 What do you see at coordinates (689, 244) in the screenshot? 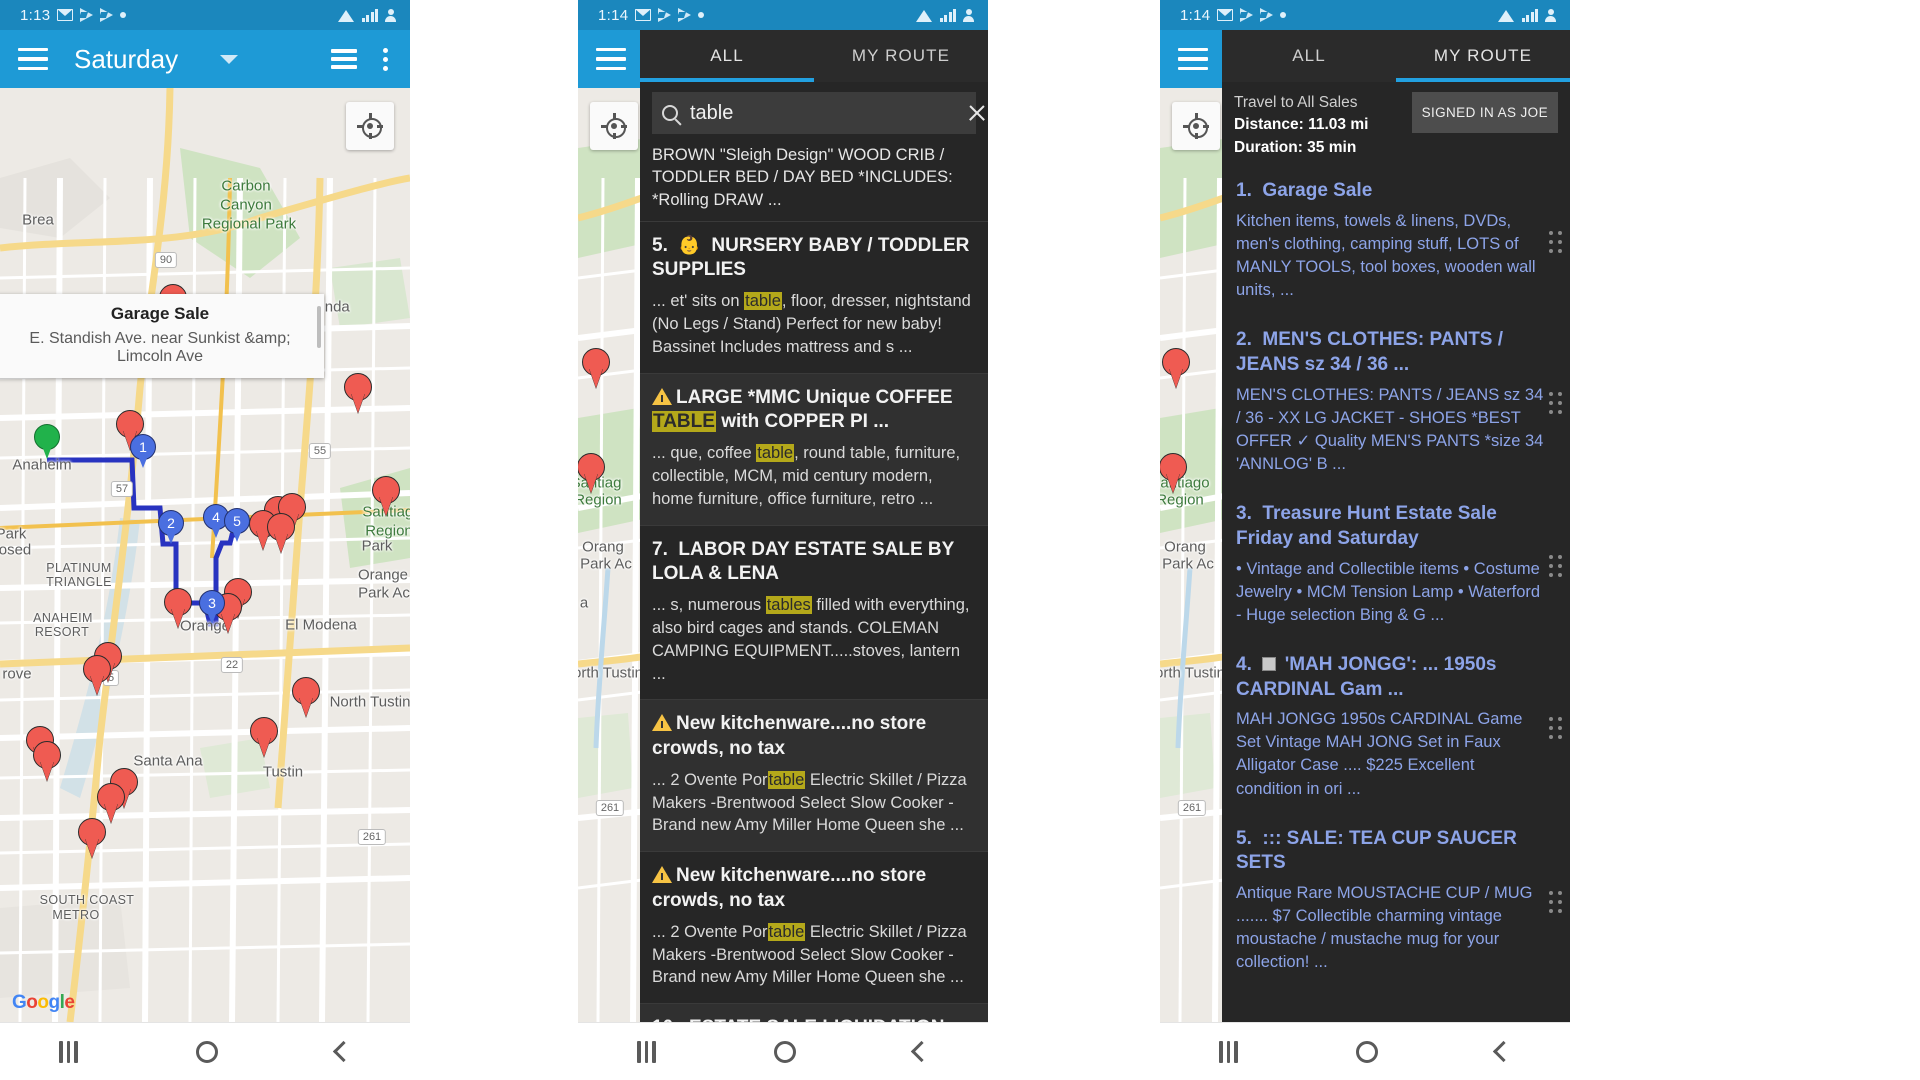
I see `baby-emoji-icon: 👶` at bounding box center [689, 244].